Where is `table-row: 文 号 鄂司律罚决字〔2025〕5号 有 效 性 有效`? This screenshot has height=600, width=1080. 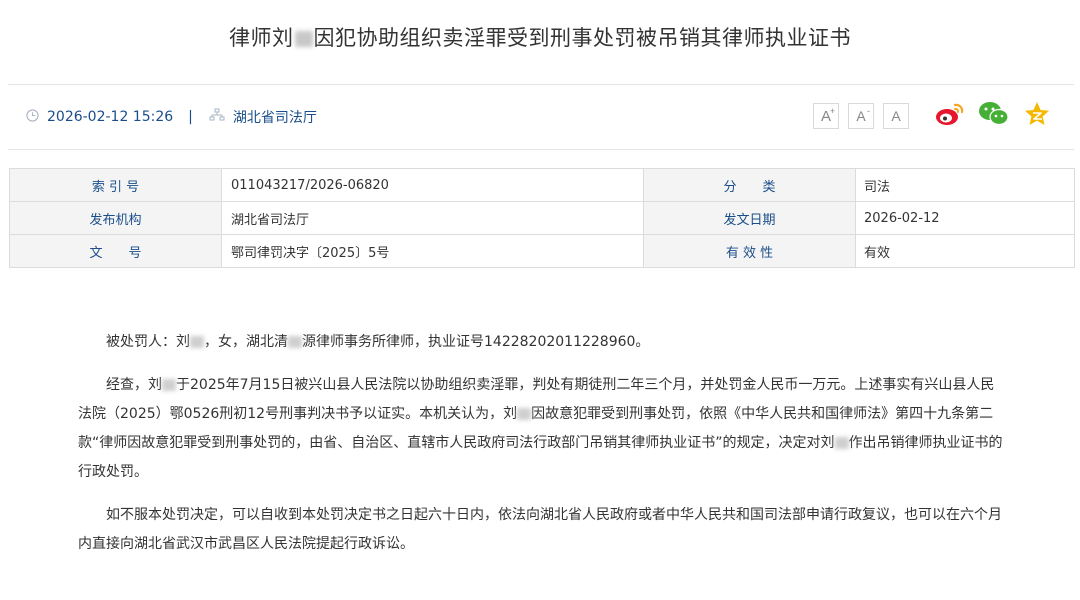
table-row: 文 号 鄂司律罚决字〔2025〕5号 有 效 性 有效 is located at coordinates (542, 251).